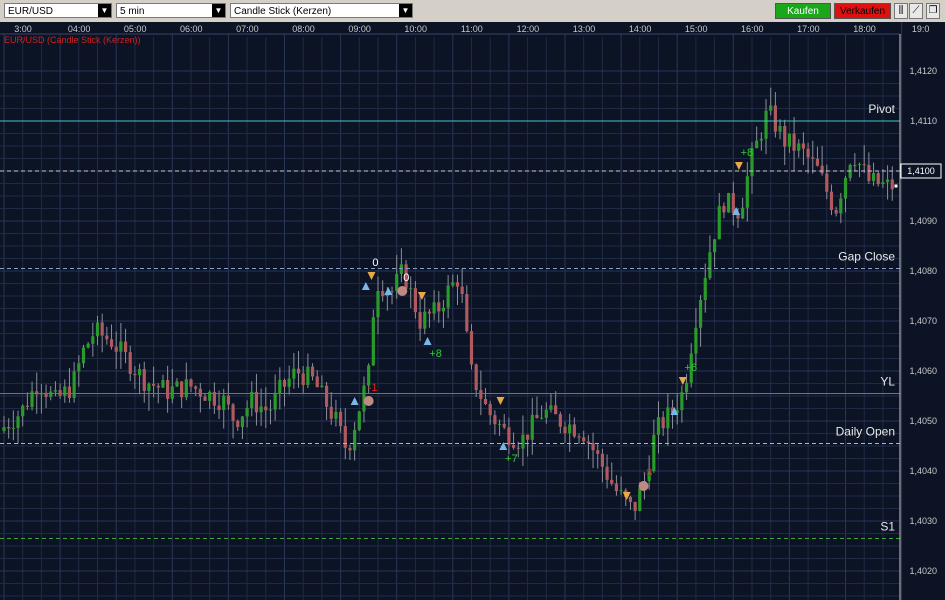 This screenshot has height=600, width=945. Describe the element at coordinates (648, 473) in the screenshot. I see `trade-result-label: -3` at that location.